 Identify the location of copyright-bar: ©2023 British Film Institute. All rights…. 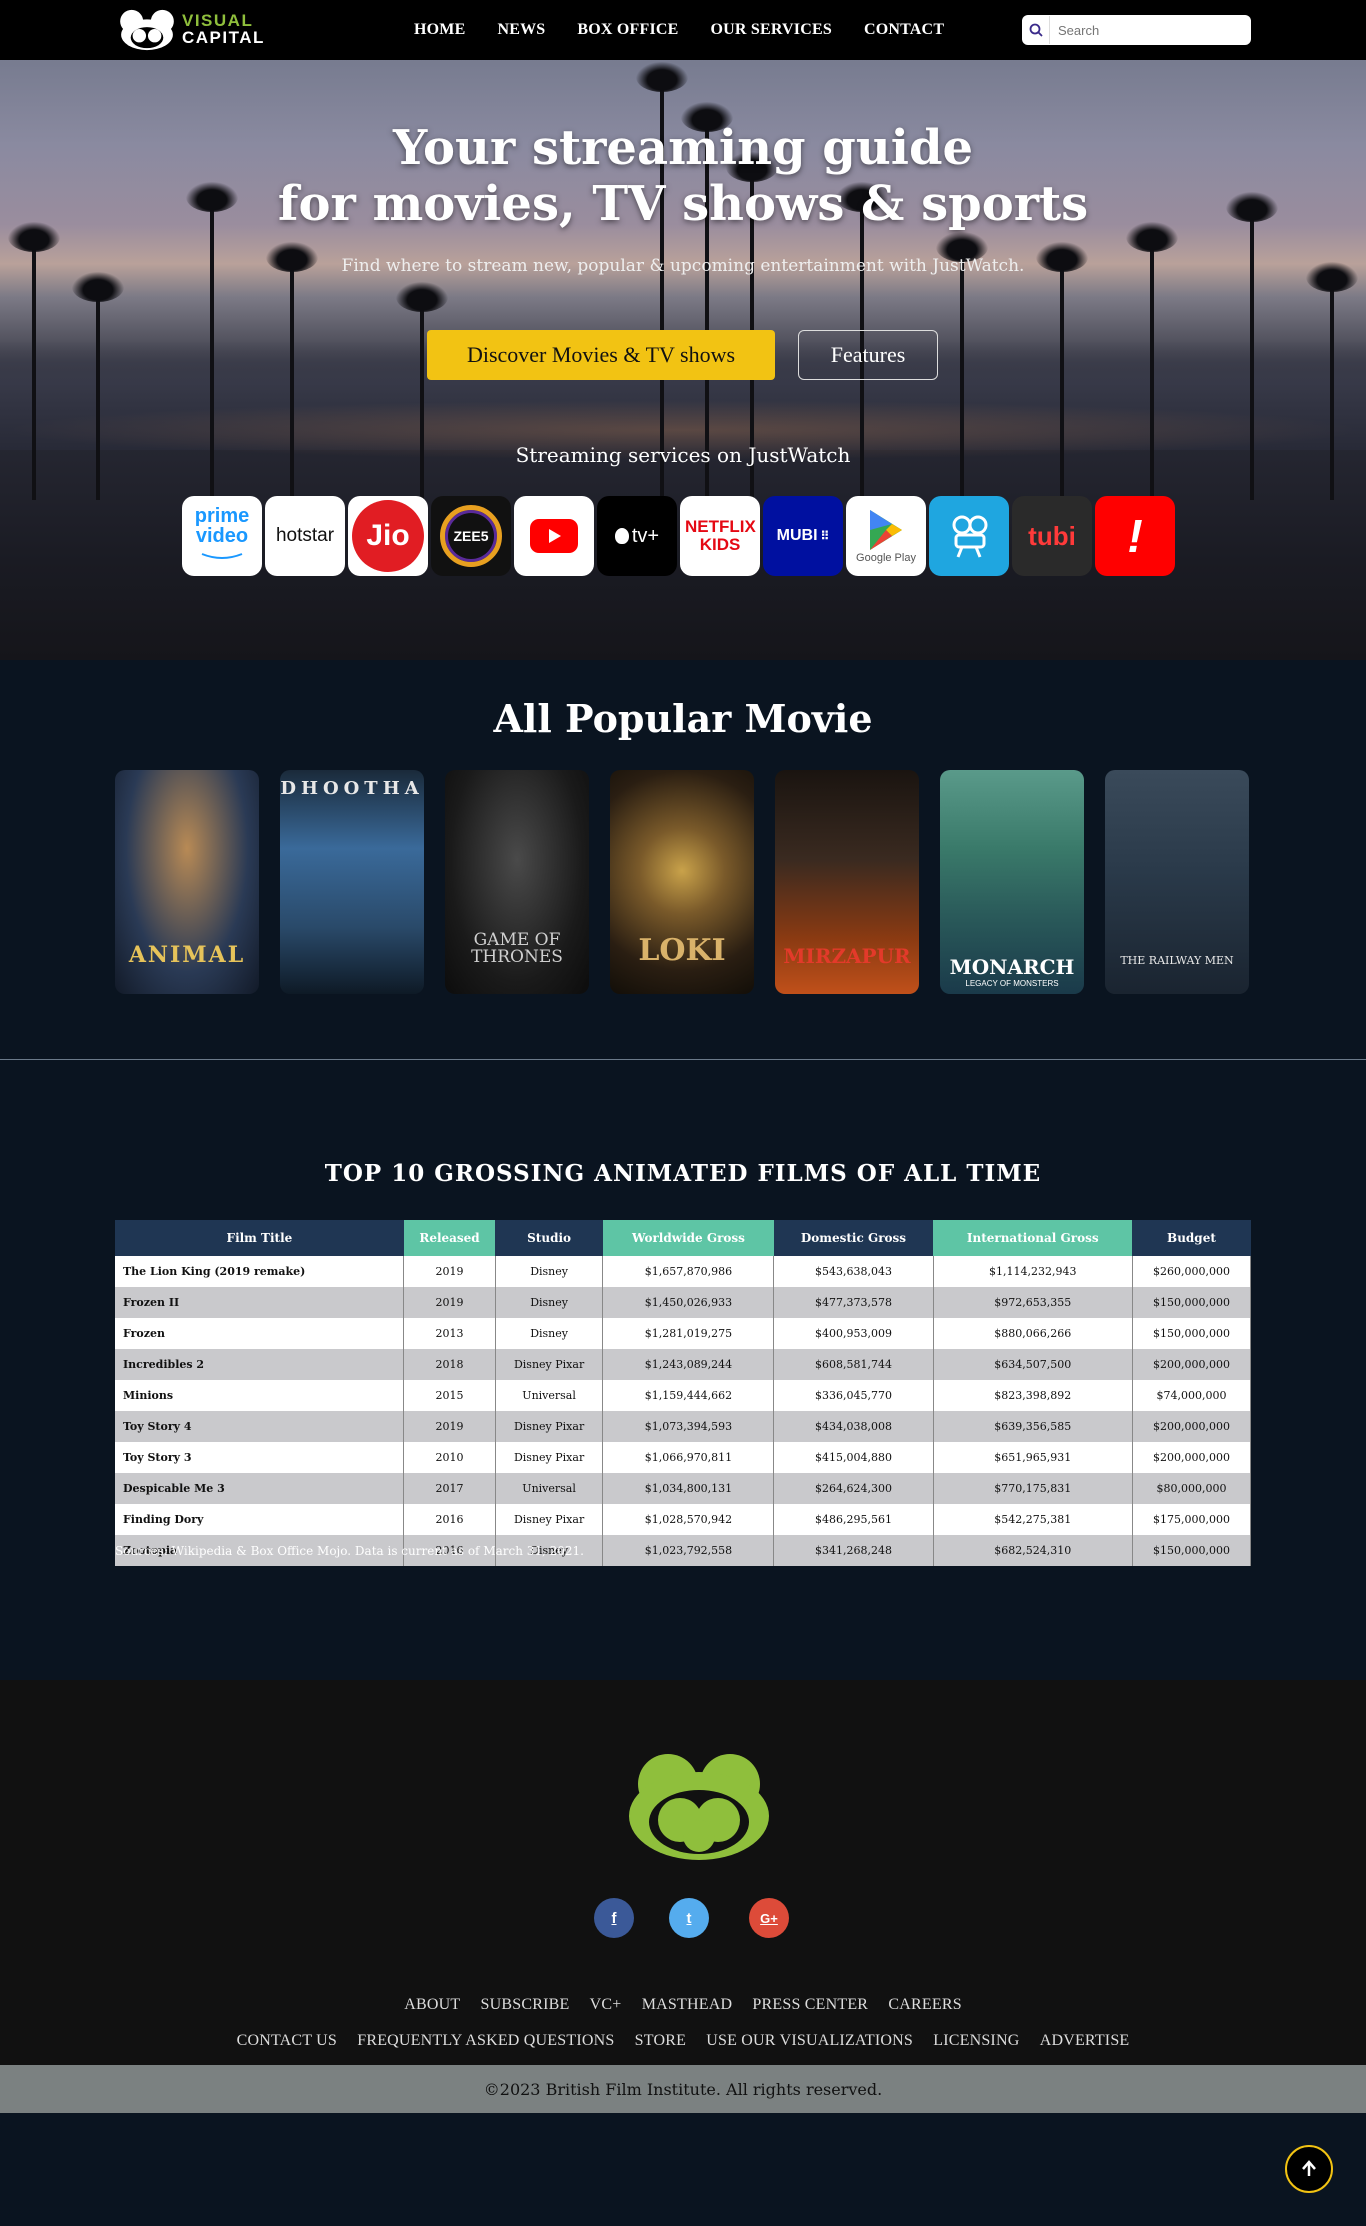
(683, 2089).